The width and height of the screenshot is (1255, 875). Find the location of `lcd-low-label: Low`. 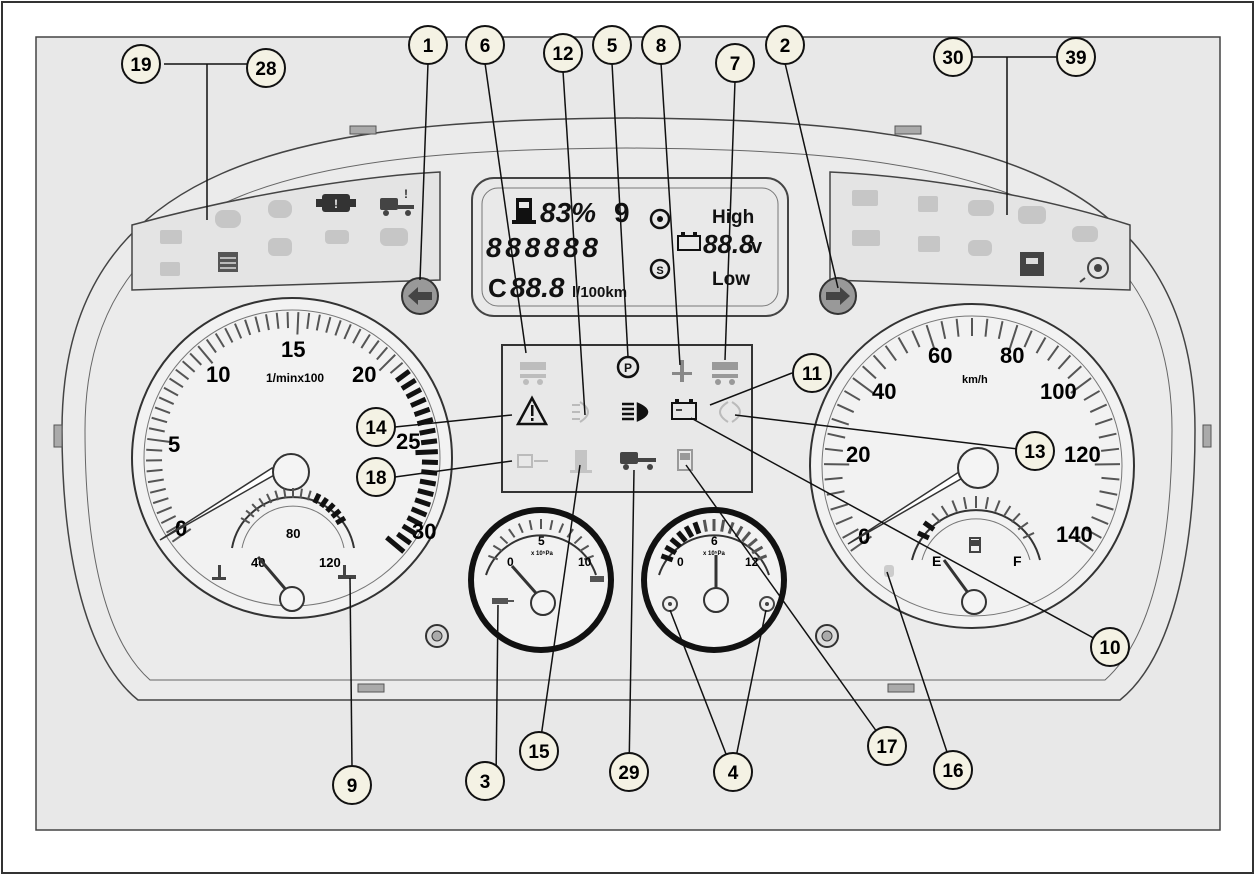

lcd-low-label: Low is located at coordinates (731, 279).